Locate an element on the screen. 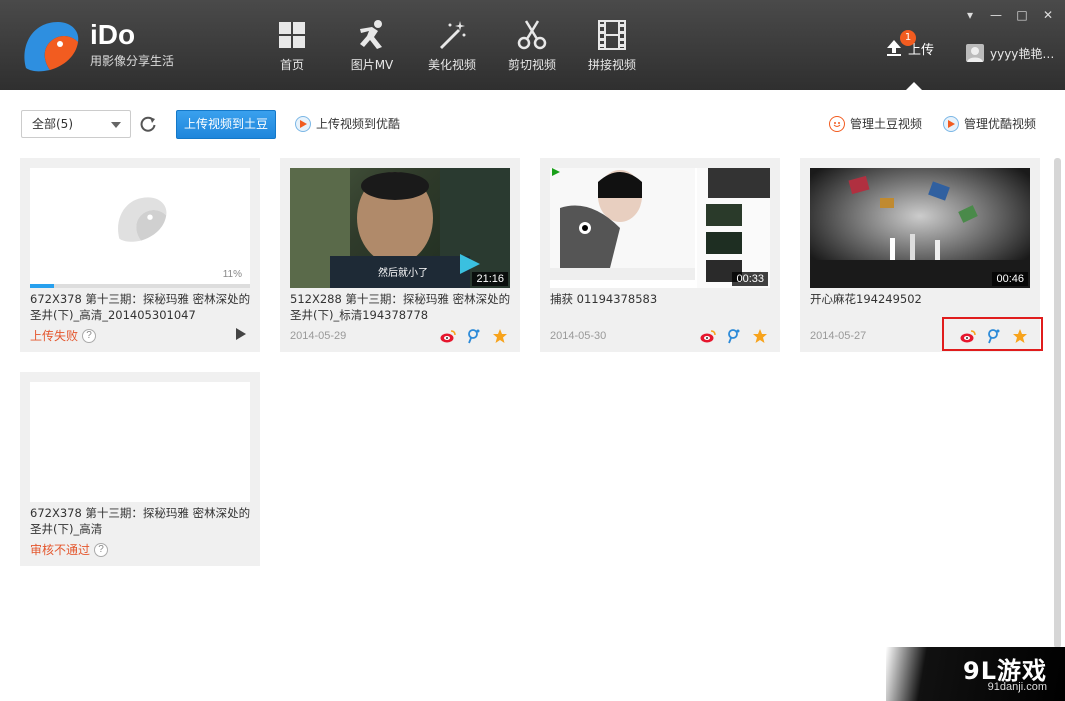 The width and height of the screenshot is (1065, 701). avatar-icon is located at coordinates (975, 53).